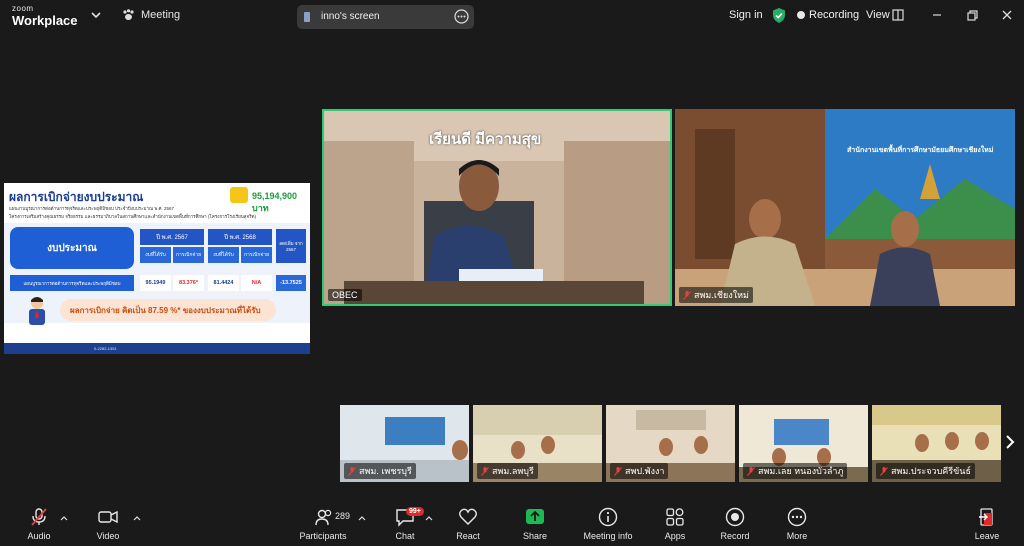 This screenshot has height=546, width=1024. What do you see at coordinates (779, 15) in the screenshot?
I see `shield-check-icon` at bounding box center [779, 15].